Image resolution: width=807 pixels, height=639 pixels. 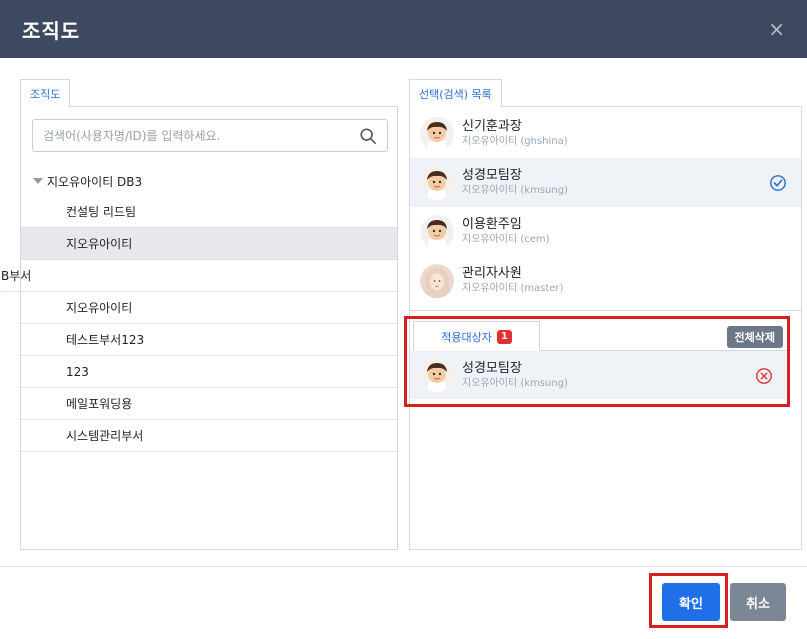 What do you see at coordinates (209, 404) in the screenshot?
I see `tree-item: 메일포워딩용` at bounding box center [209, 404].